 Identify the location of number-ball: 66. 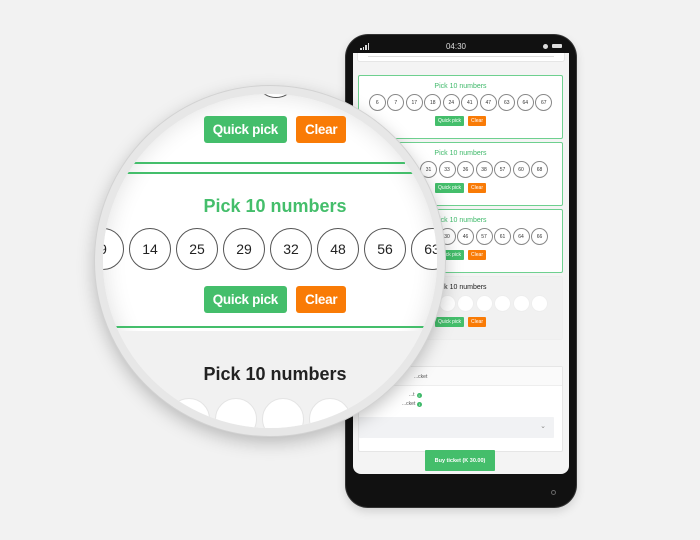
(539, 236).